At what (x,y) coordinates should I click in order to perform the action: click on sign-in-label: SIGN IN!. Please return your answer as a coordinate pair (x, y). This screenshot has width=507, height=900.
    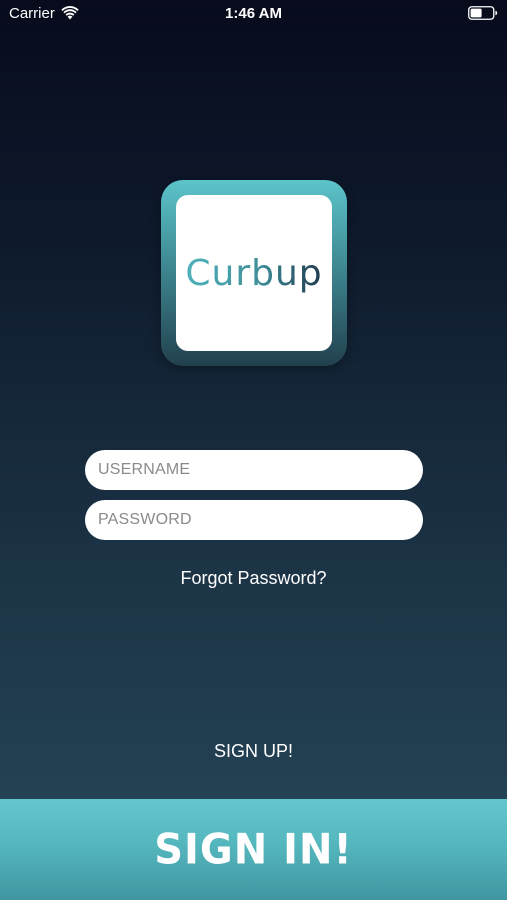
    Looking at the image, I should click on (253, 849).